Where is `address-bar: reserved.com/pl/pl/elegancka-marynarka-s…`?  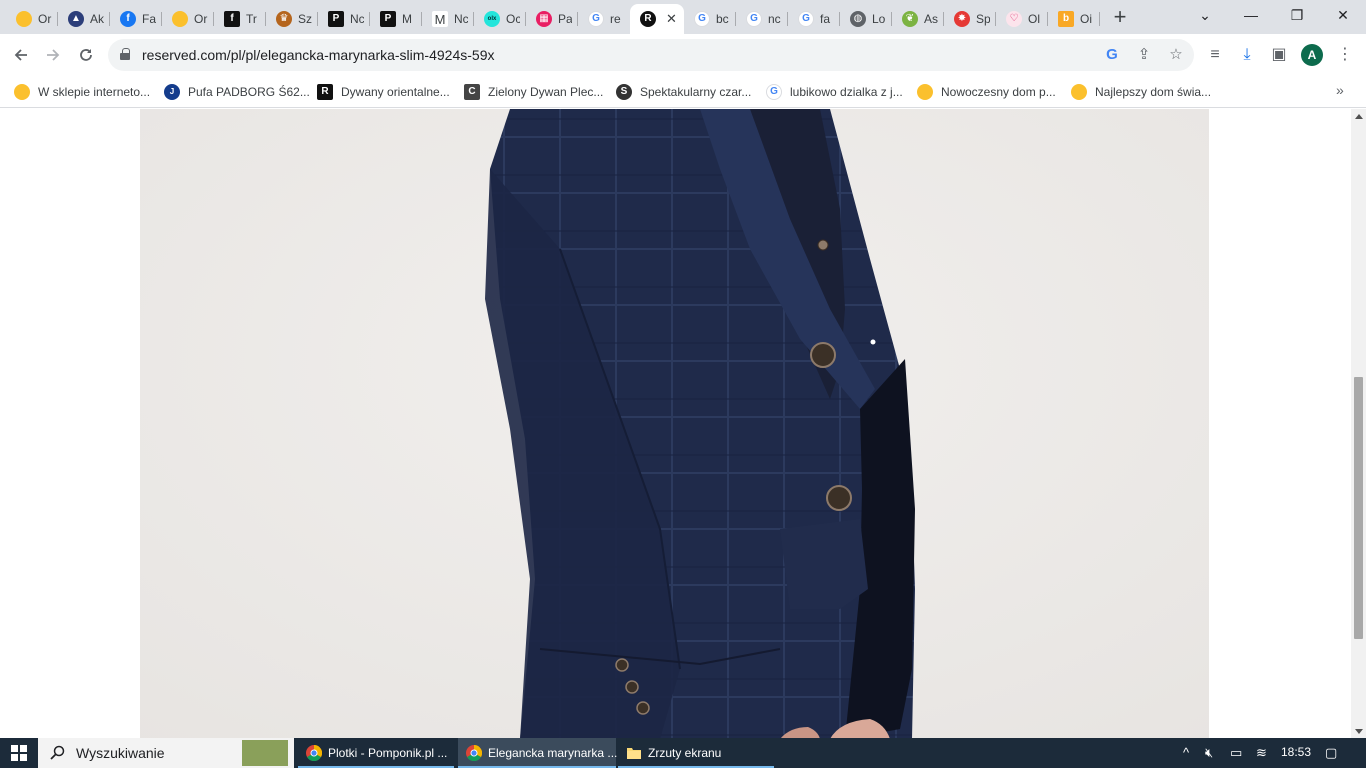
address-bar: reserved.com/pl/pl/elegancka-marynarka-s… is located at coordinates (651, 55).